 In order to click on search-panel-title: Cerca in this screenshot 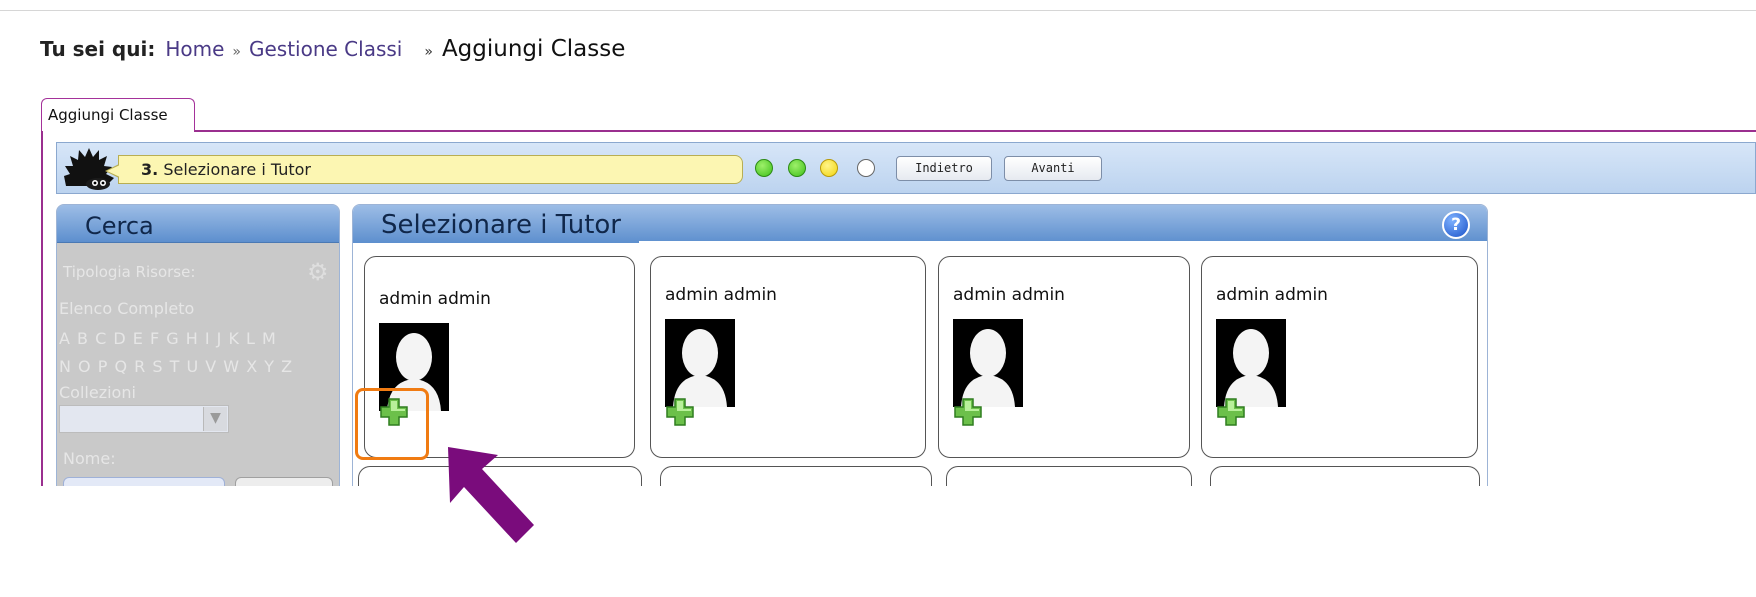, I will do `click(119, 226)`.